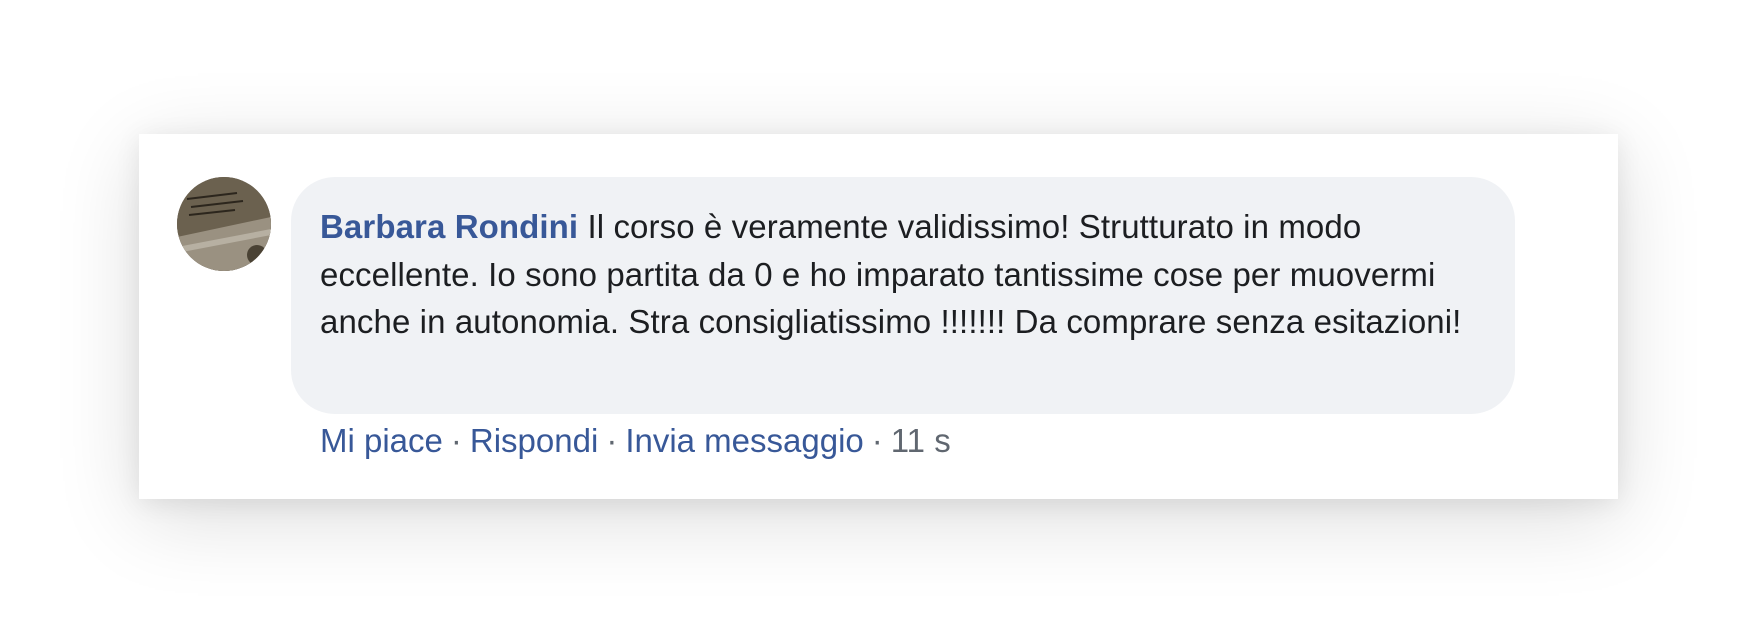  I want to click on reply-link: Rispondi, so click(534, 440).